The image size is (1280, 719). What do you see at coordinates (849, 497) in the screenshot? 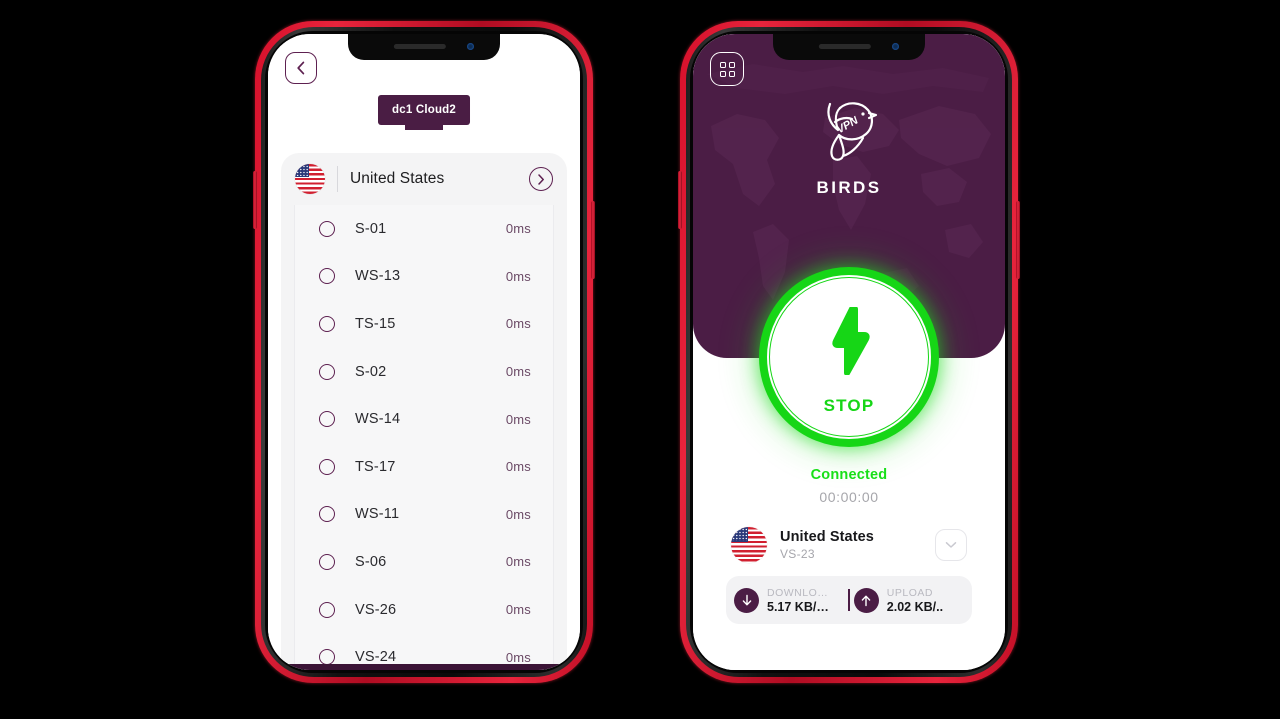
I see `connection-timer: 00:00:00` at bounding box center [849, 497].